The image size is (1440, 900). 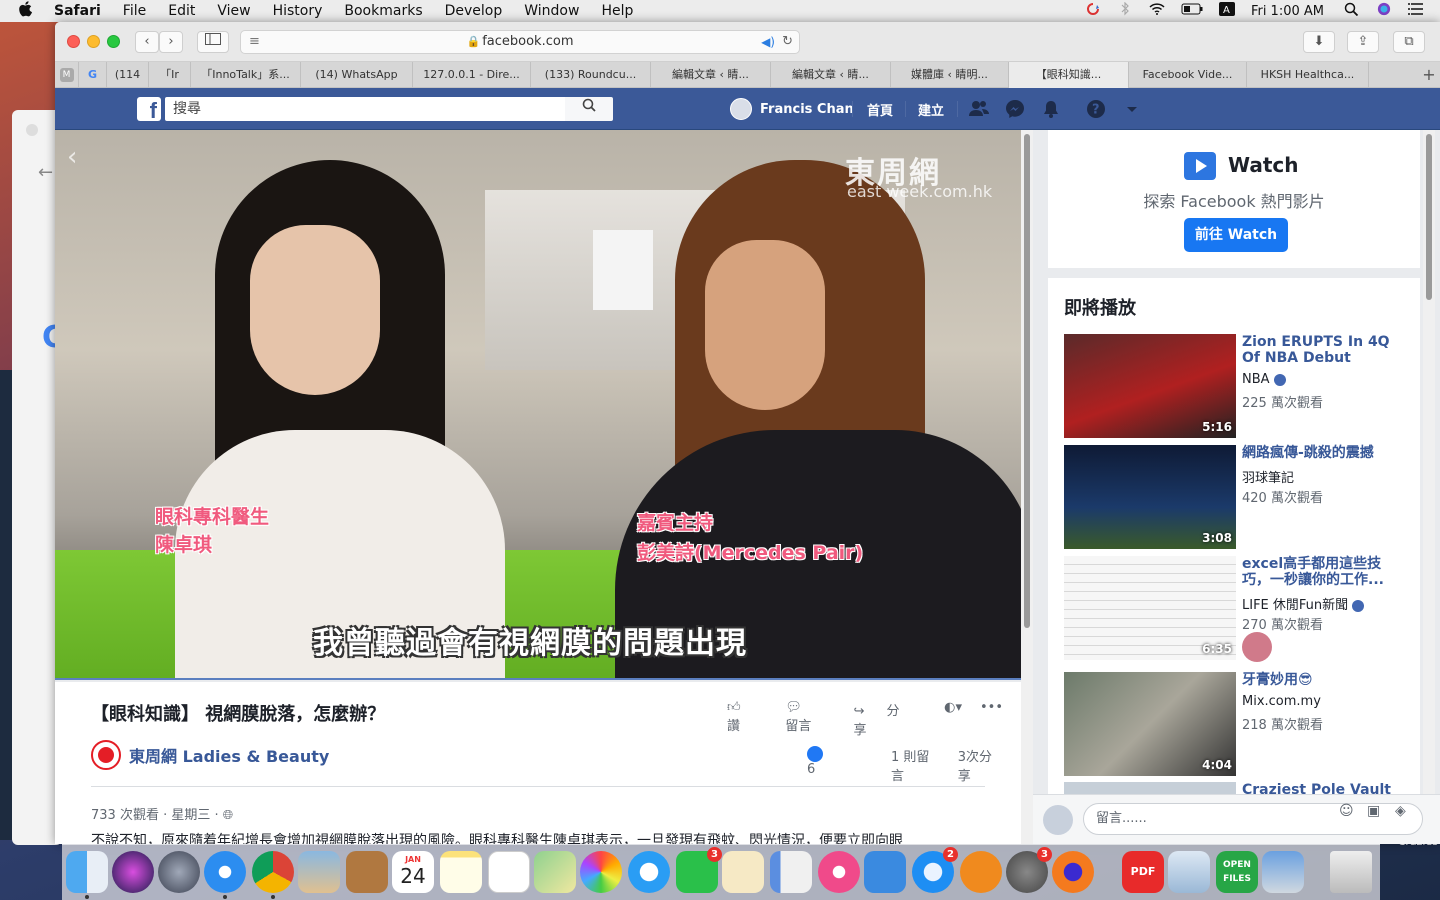 What do you see at coordinates (179, 872) in the screenshot?
I see `launchpad-icon` at bounding box center [179, 872].